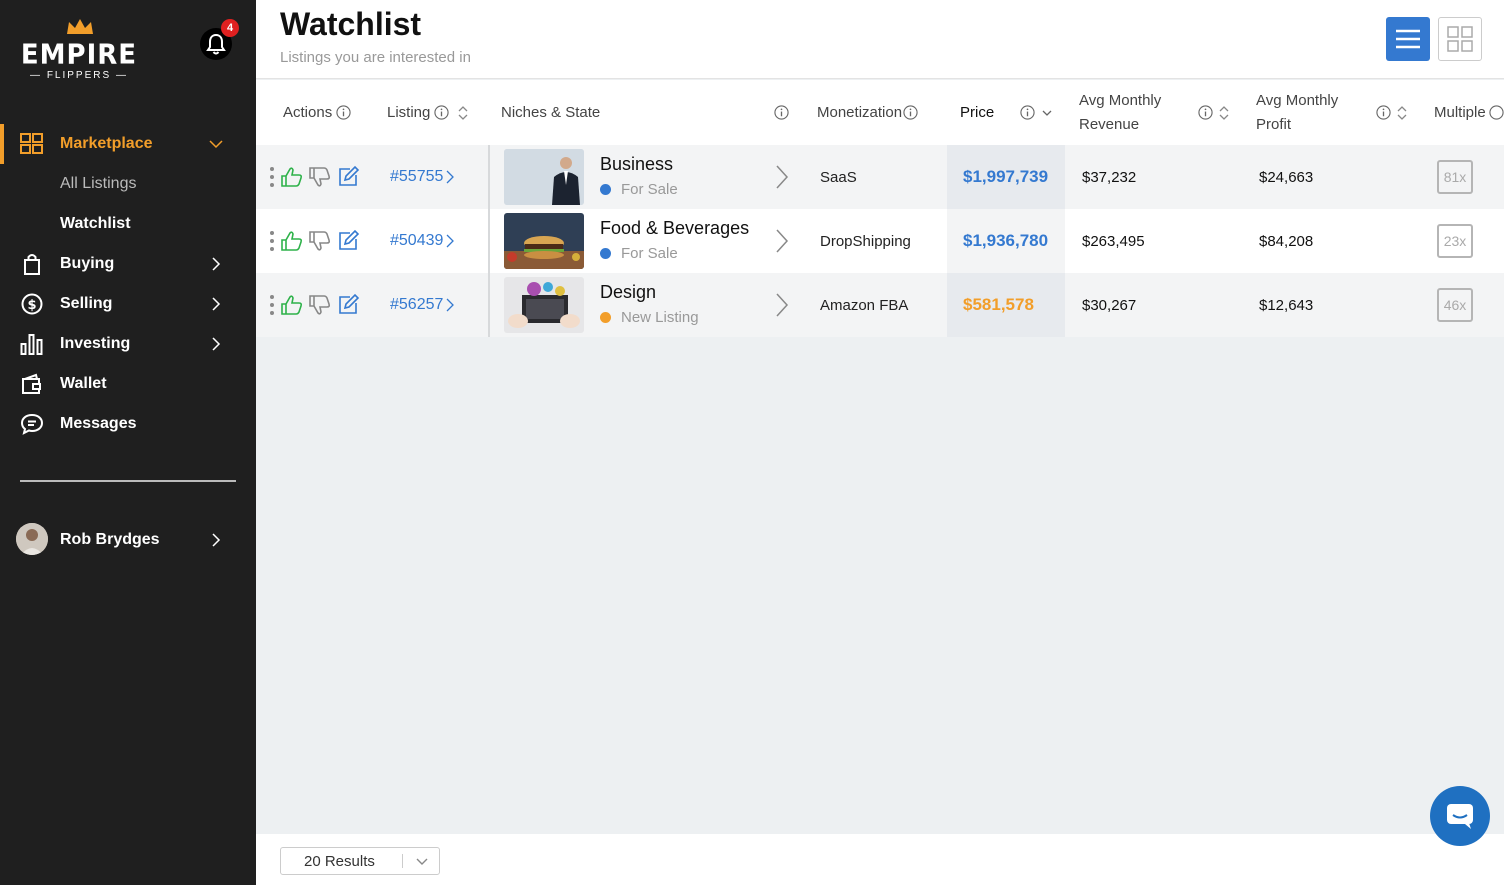 Image resolution: width=1504 pixels, height=885 pixels. I want to click on sidebar-item-label: Buying, so click(87, 263).